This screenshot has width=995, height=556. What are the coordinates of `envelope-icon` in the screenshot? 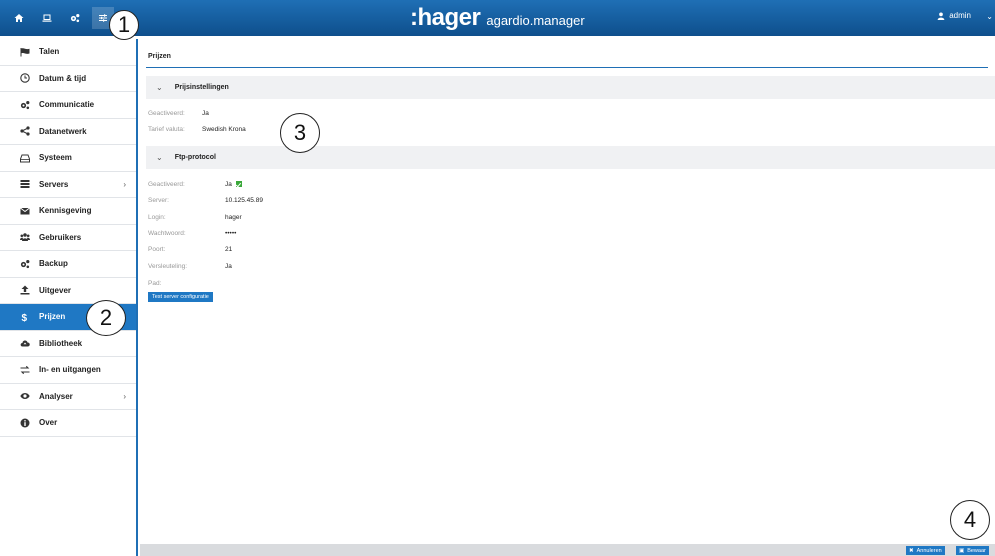 It's located at (25, 211).